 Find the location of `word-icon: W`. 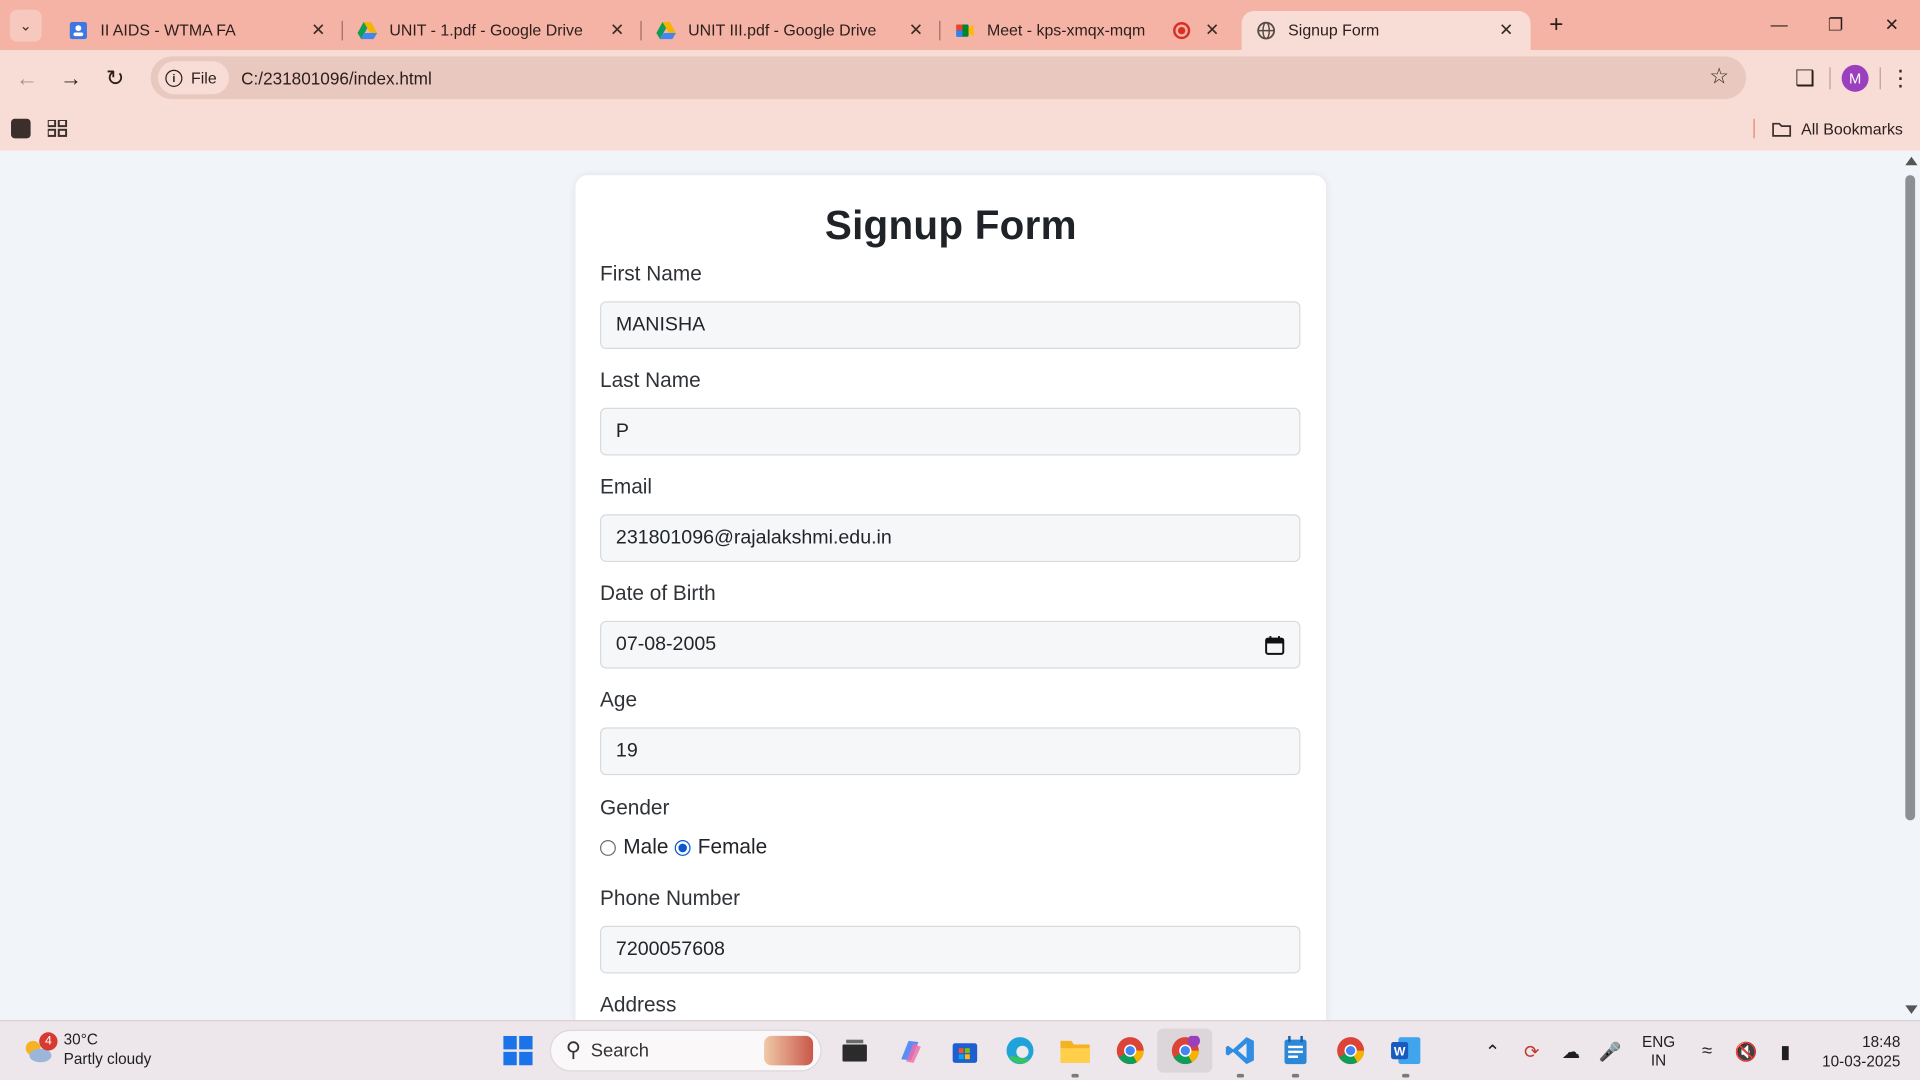

word-icon: W is located at coordinates (1405, 1053).